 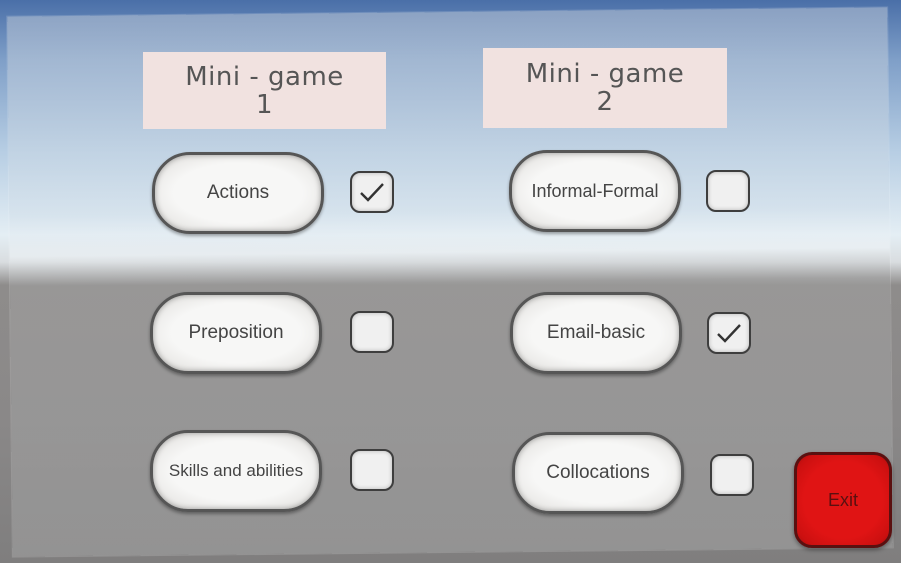 What do you see at coordinates (372, 470) in the screenshot?
I see `skills-and-abilities-checkbox` at bounding box center [372, 470].